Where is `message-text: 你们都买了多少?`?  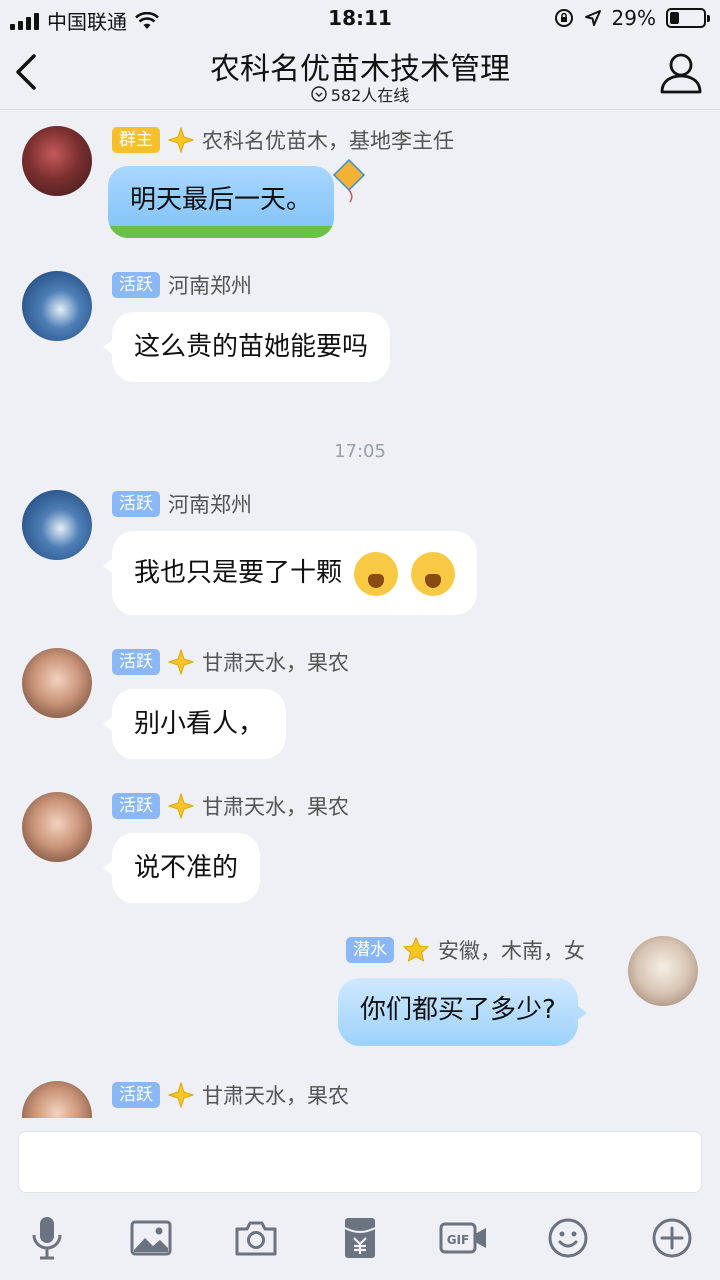
message-text: 你们都买了多少? is located at coordinates (458, 1010).